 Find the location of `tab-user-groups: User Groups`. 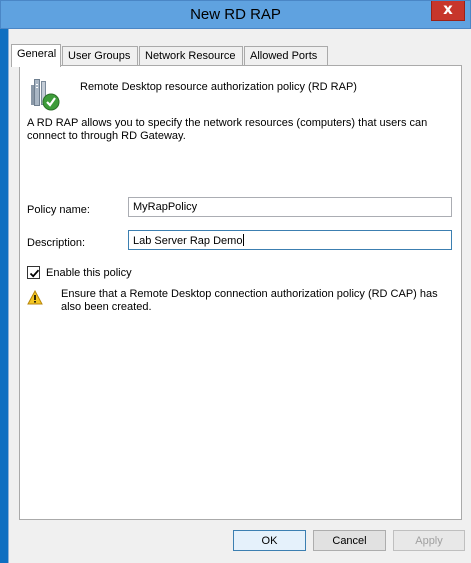

tab-user-groups: User Groups is located at coordinates (100, 55).